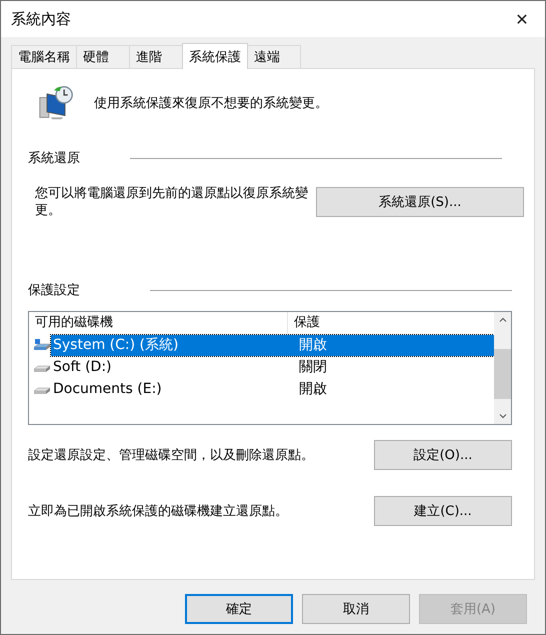 This screenshot has height=635, width=546. I want to click on scrollbar, so click(502, 368).